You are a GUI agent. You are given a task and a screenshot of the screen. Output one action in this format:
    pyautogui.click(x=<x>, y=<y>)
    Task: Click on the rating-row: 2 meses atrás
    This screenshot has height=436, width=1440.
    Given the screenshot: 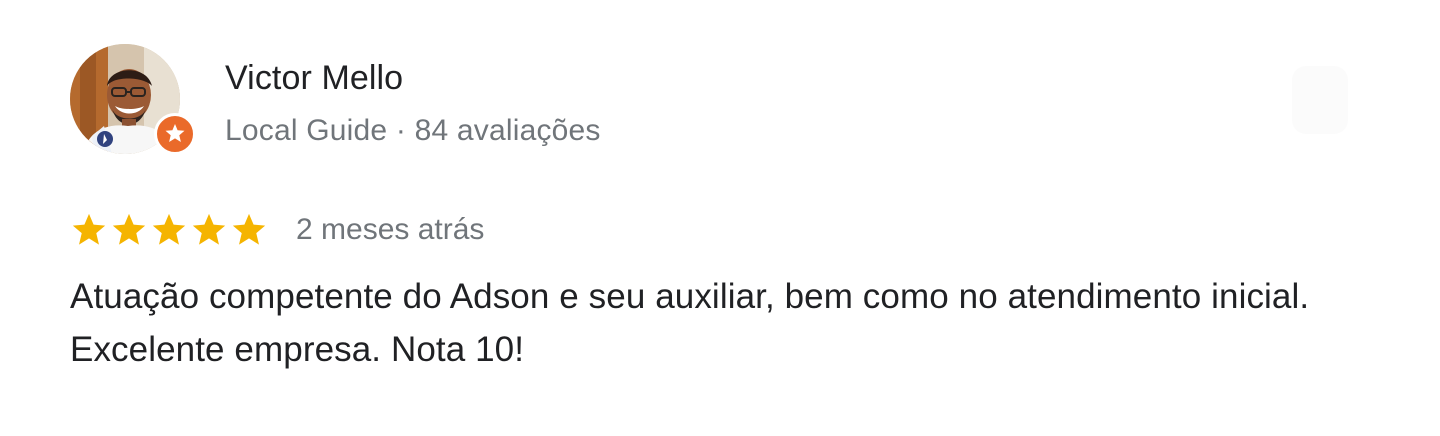 What is the action you would take?
    pyautogui.click(x=277, y=230)
    